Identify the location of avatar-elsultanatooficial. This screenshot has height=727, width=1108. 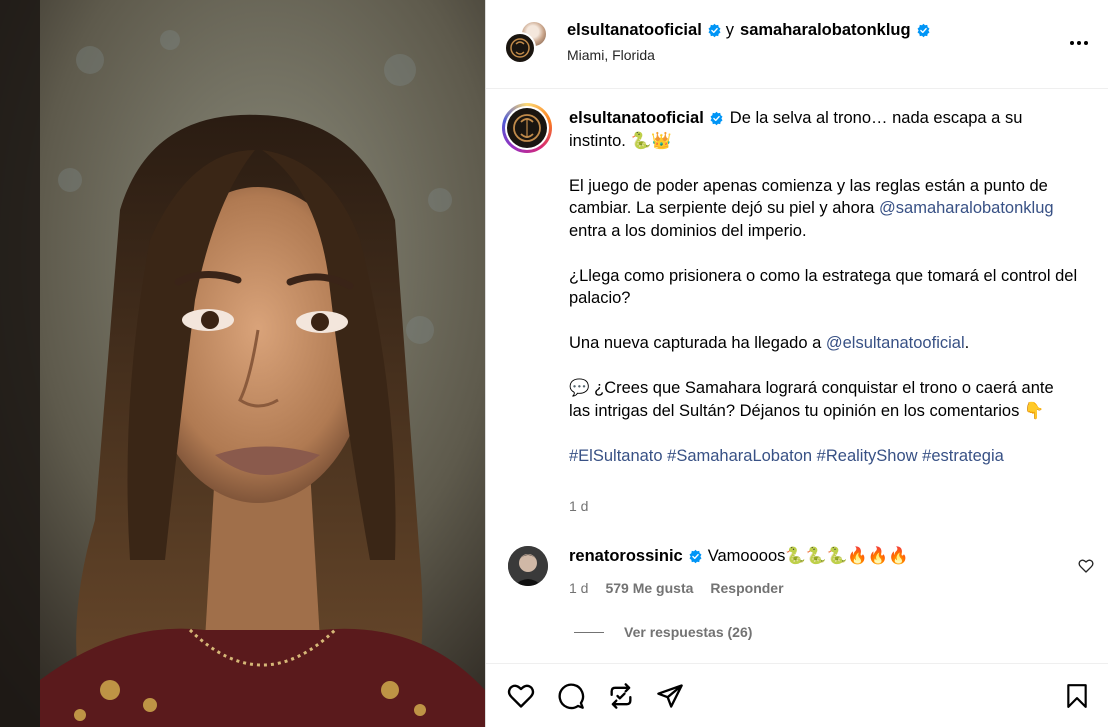
(520, 48).